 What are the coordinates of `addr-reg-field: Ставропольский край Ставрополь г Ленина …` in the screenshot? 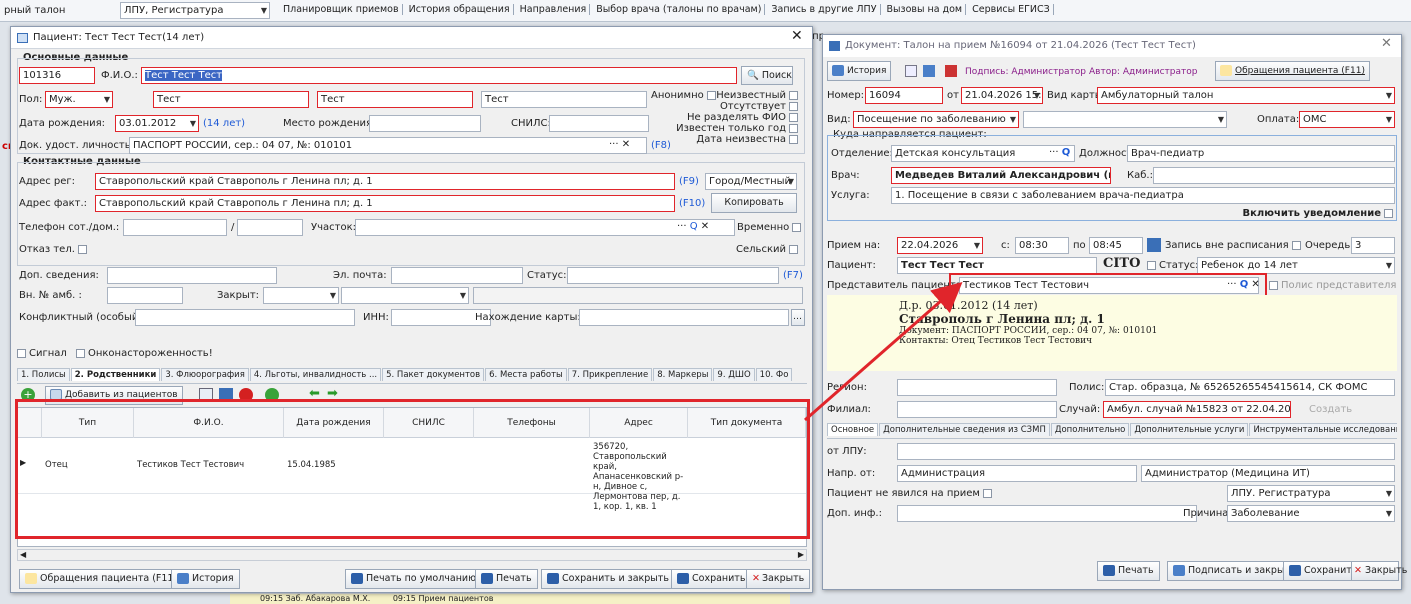 It's located at (385, 181).